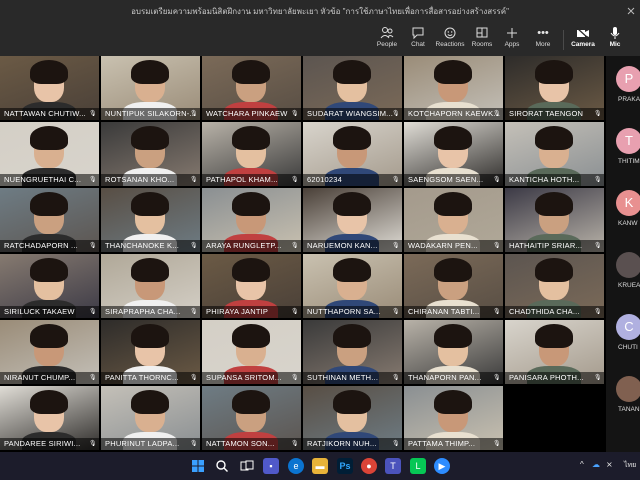 The height and width of the screenshot is (480, 640). What do you see at coordinates (247, 466) in the screenshot?
I see `task-view-icon` at bounding box center [247, 466].